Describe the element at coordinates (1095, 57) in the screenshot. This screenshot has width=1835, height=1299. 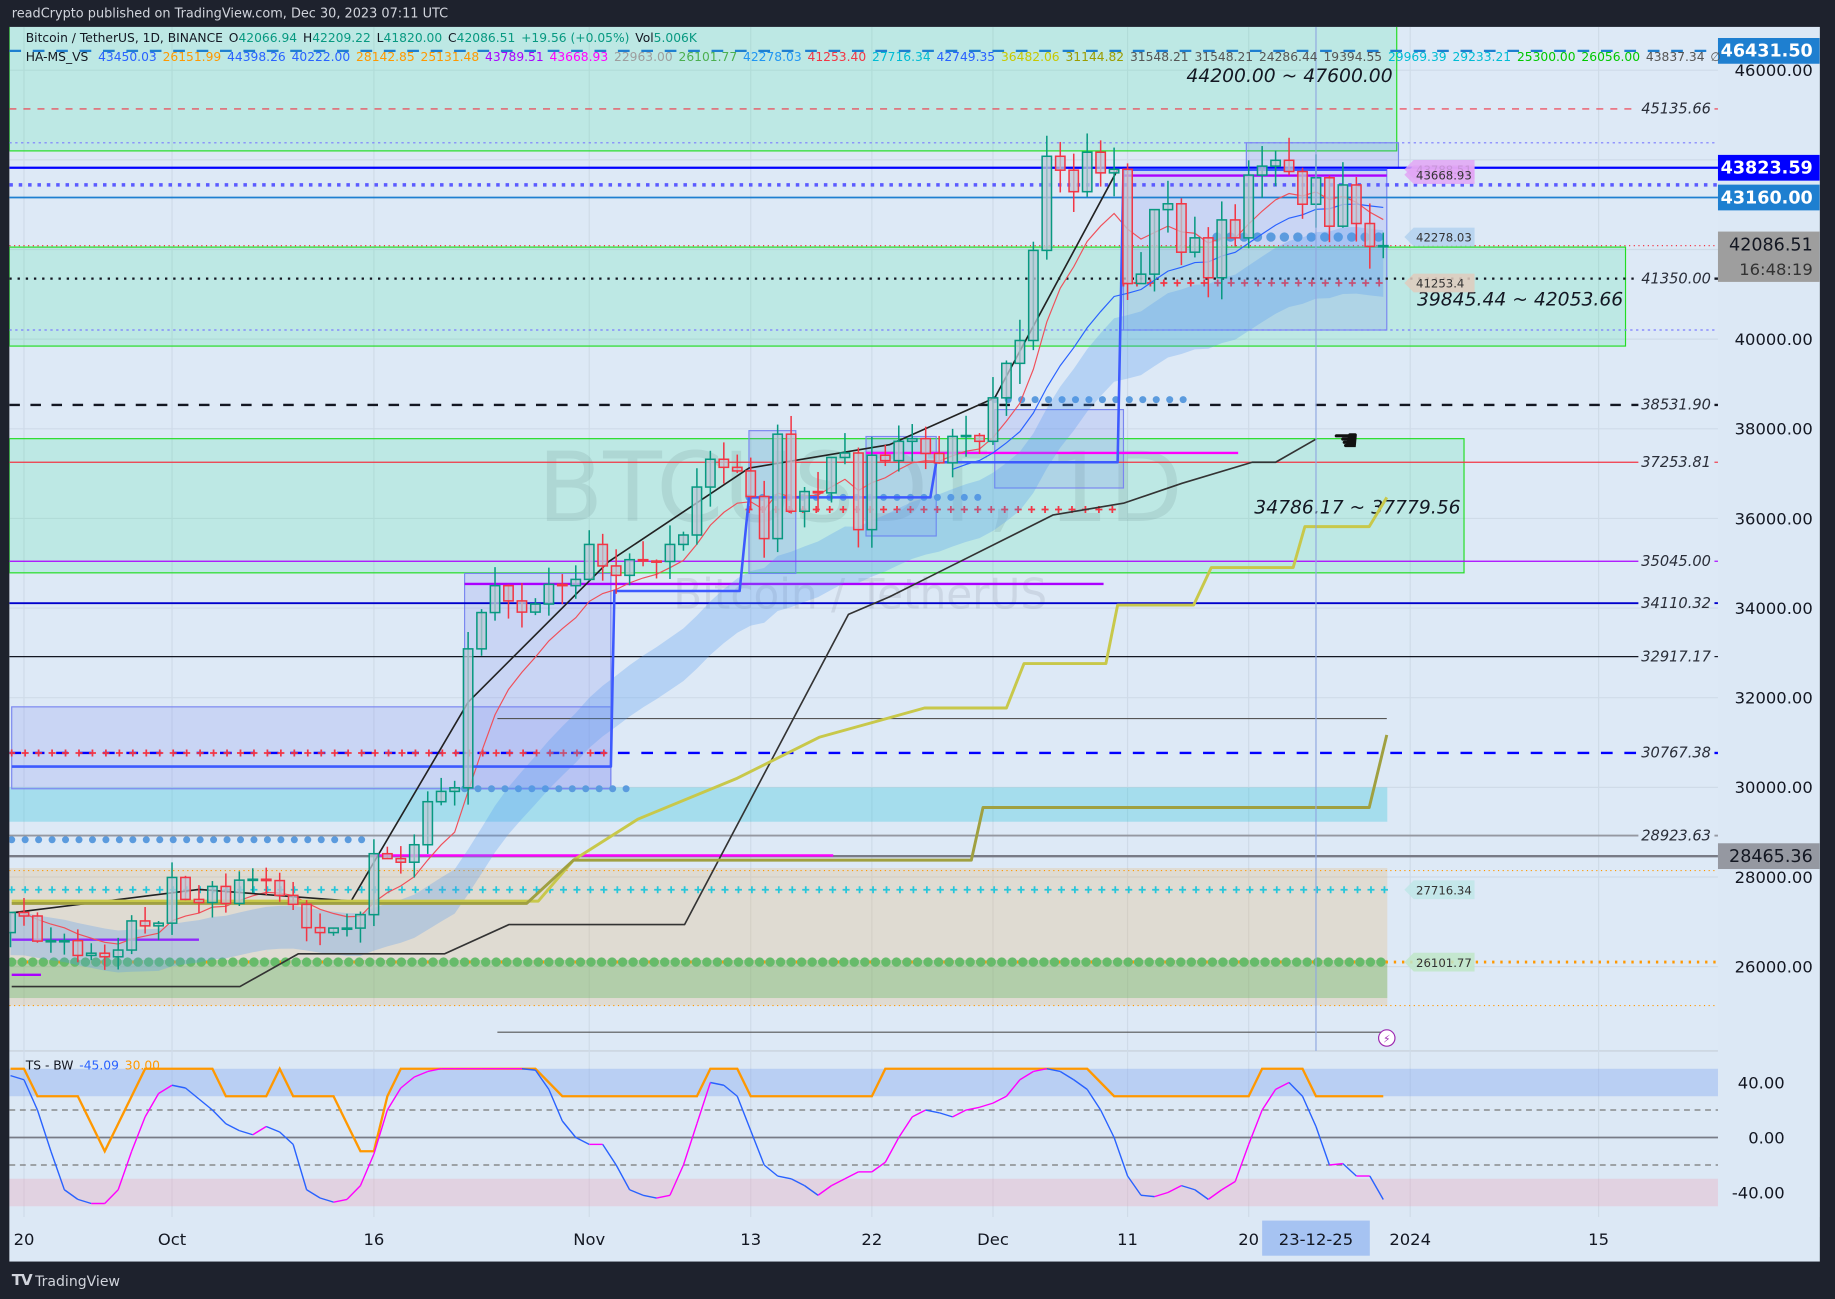
I see `indicator-value: 31144.82` at that location.